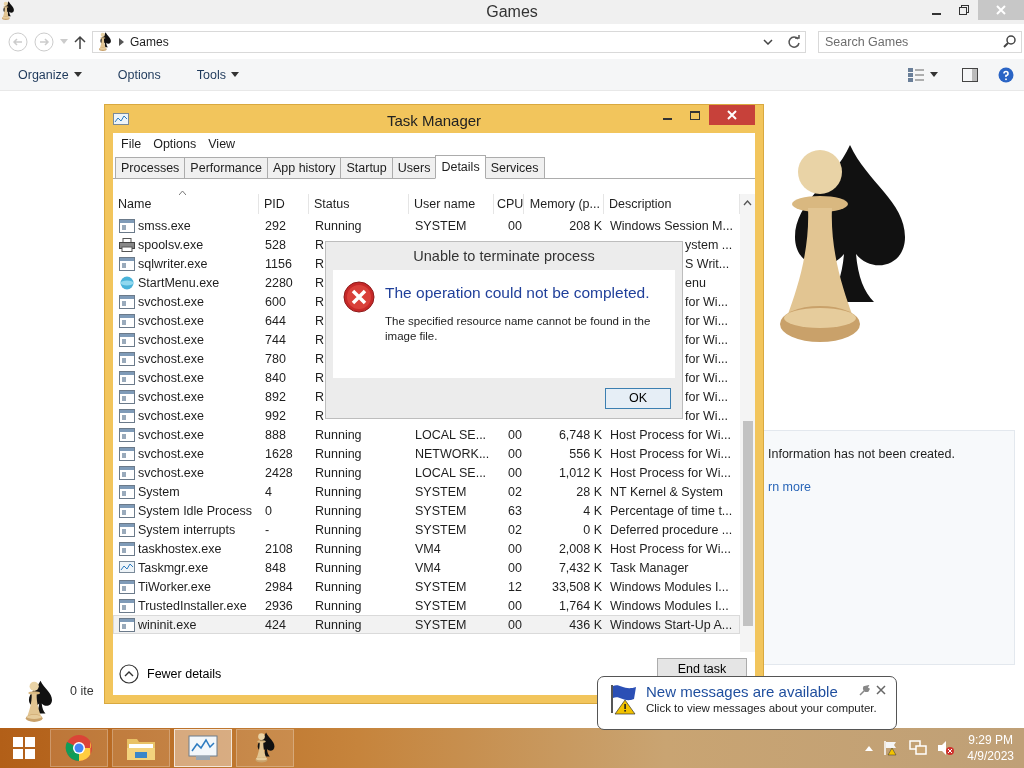 The height and width of the screenshot is (768, 1024). What do you see at coordinates (268, 491) in the screenshot?
I see `table-cell-text: 4` at bounding box center [268, 491].